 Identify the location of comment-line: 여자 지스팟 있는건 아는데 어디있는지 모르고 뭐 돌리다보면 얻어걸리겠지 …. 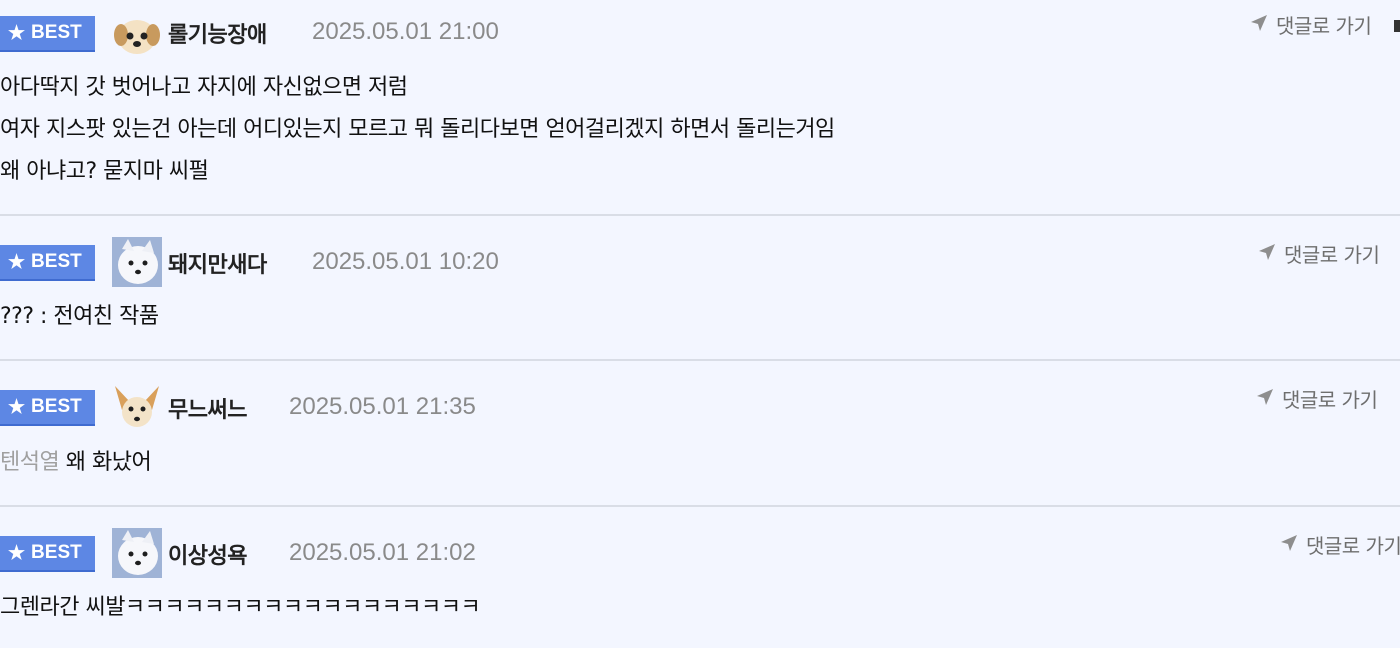
(417, 129).